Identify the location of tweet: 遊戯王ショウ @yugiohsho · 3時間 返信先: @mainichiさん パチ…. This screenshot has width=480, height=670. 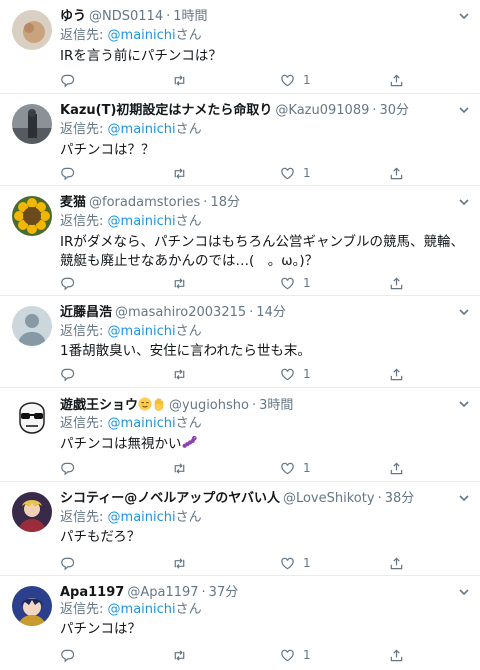
(240, 435).